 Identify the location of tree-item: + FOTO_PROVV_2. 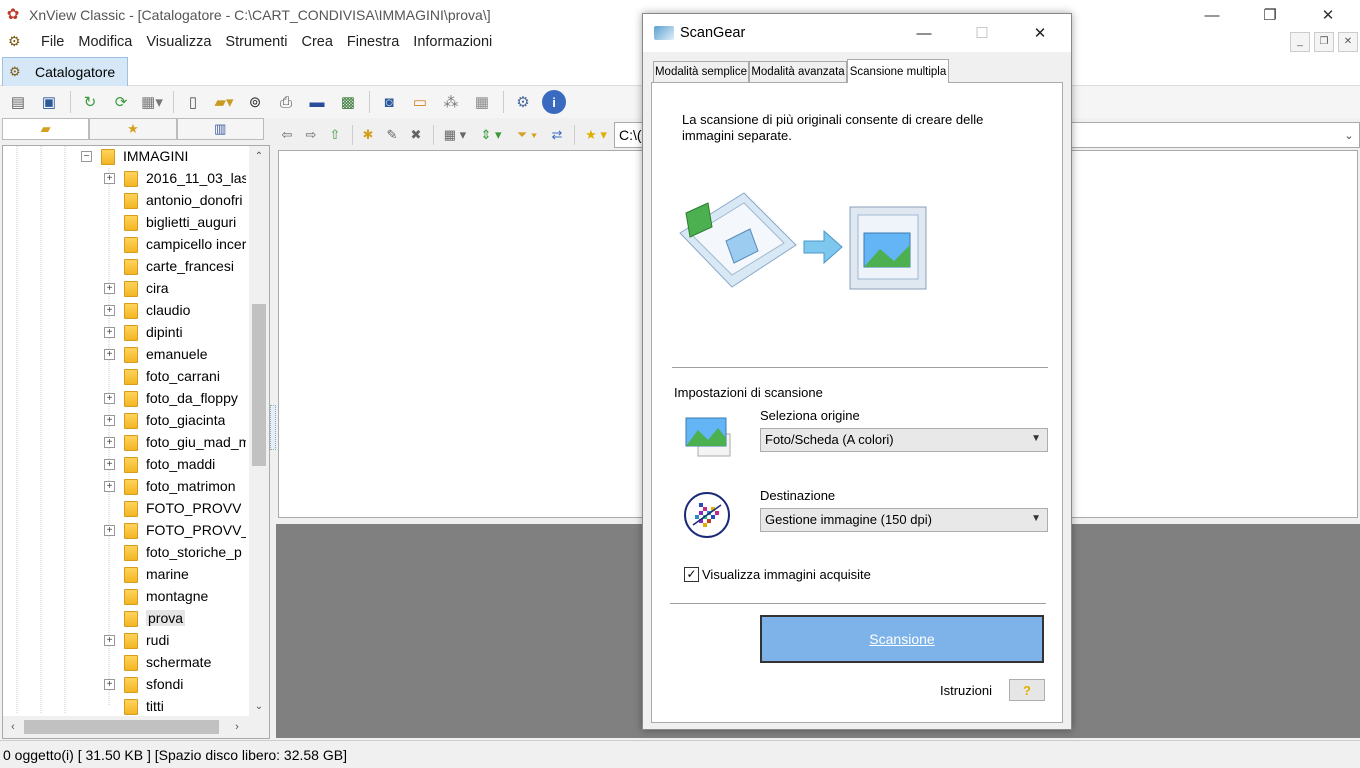
(125, 531).